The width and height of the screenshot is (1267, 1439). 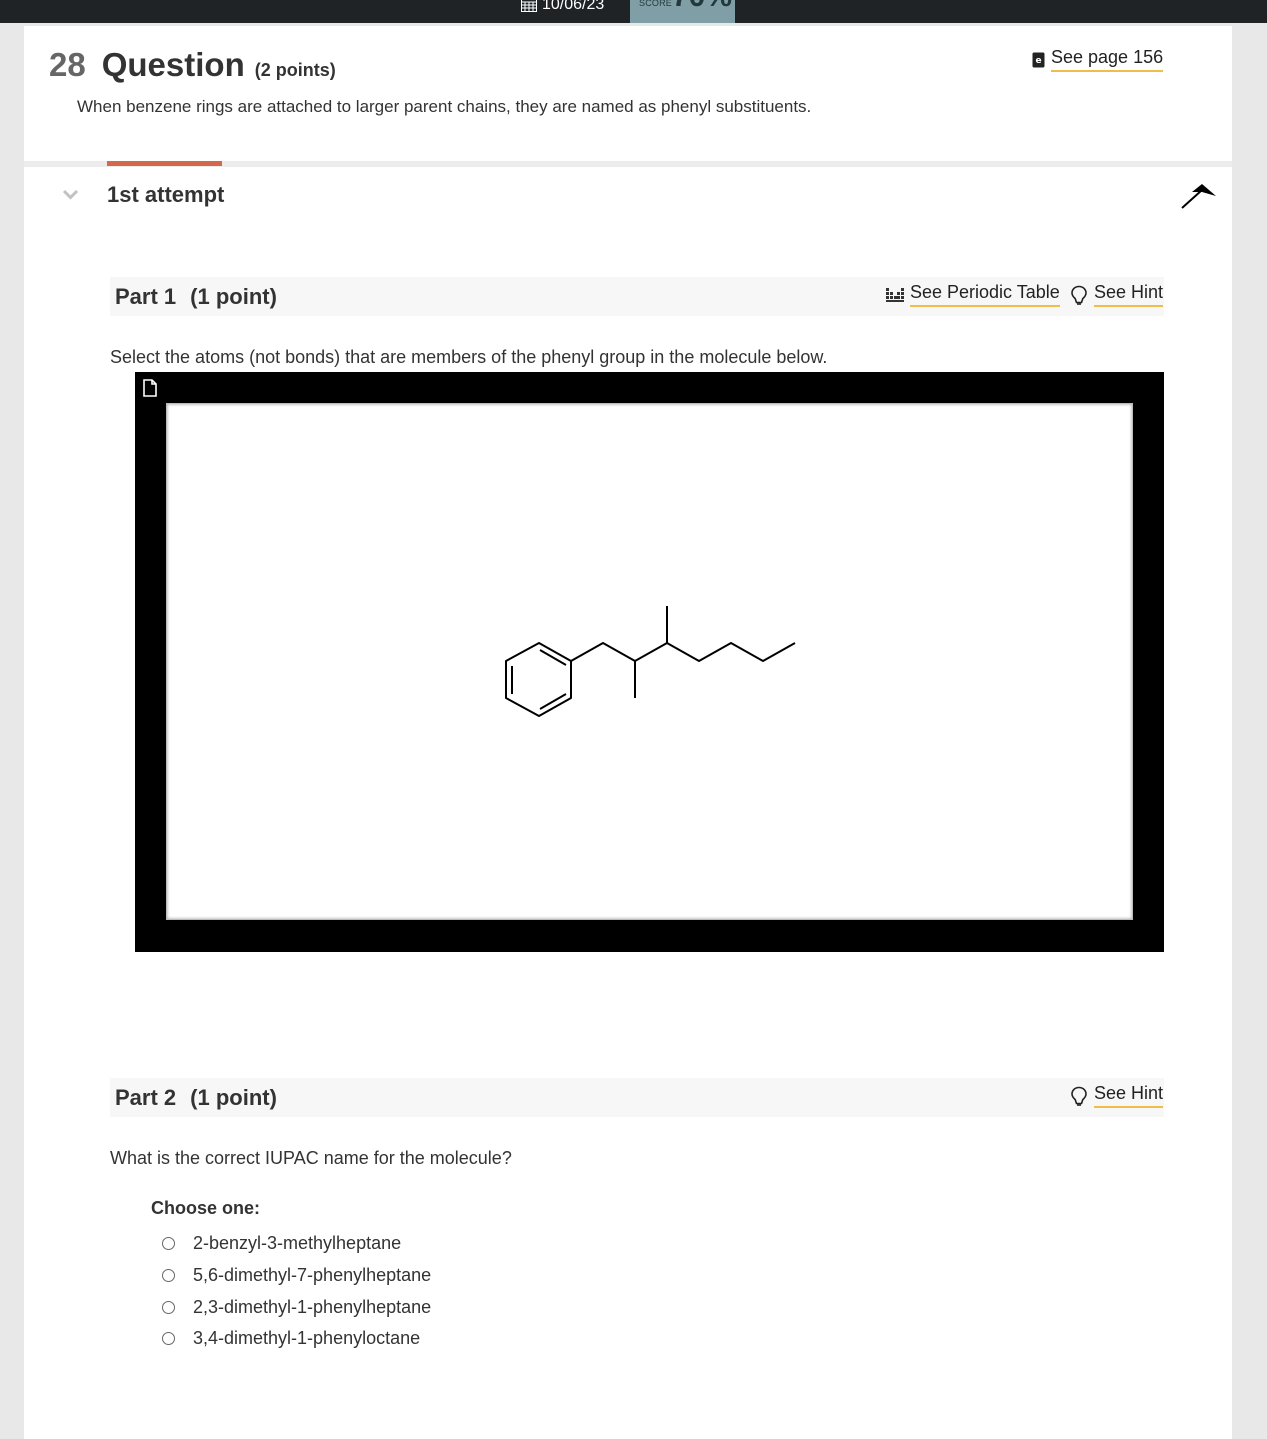 I want to click on part1-see-hint-button: See Hint, so click(x=1117, y=294).